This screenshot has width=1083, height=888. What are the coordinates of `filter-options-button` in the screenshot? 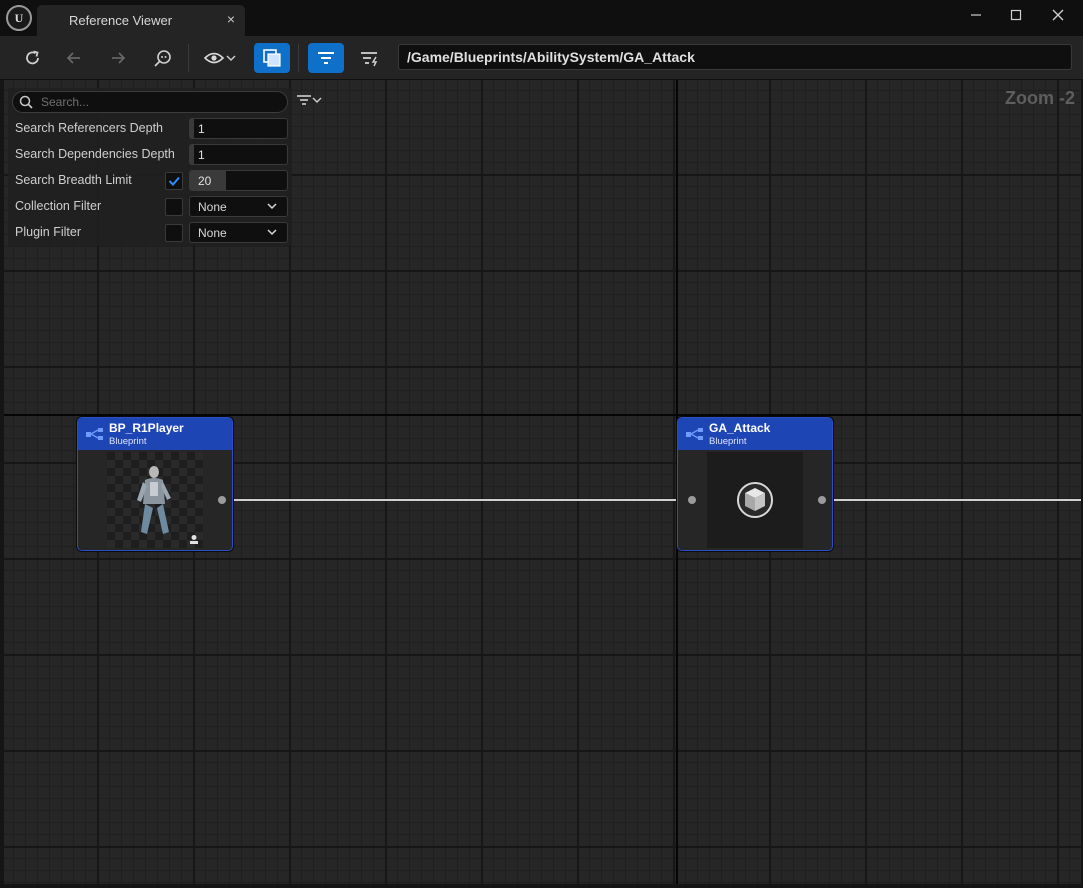 It's located at (313, 100).